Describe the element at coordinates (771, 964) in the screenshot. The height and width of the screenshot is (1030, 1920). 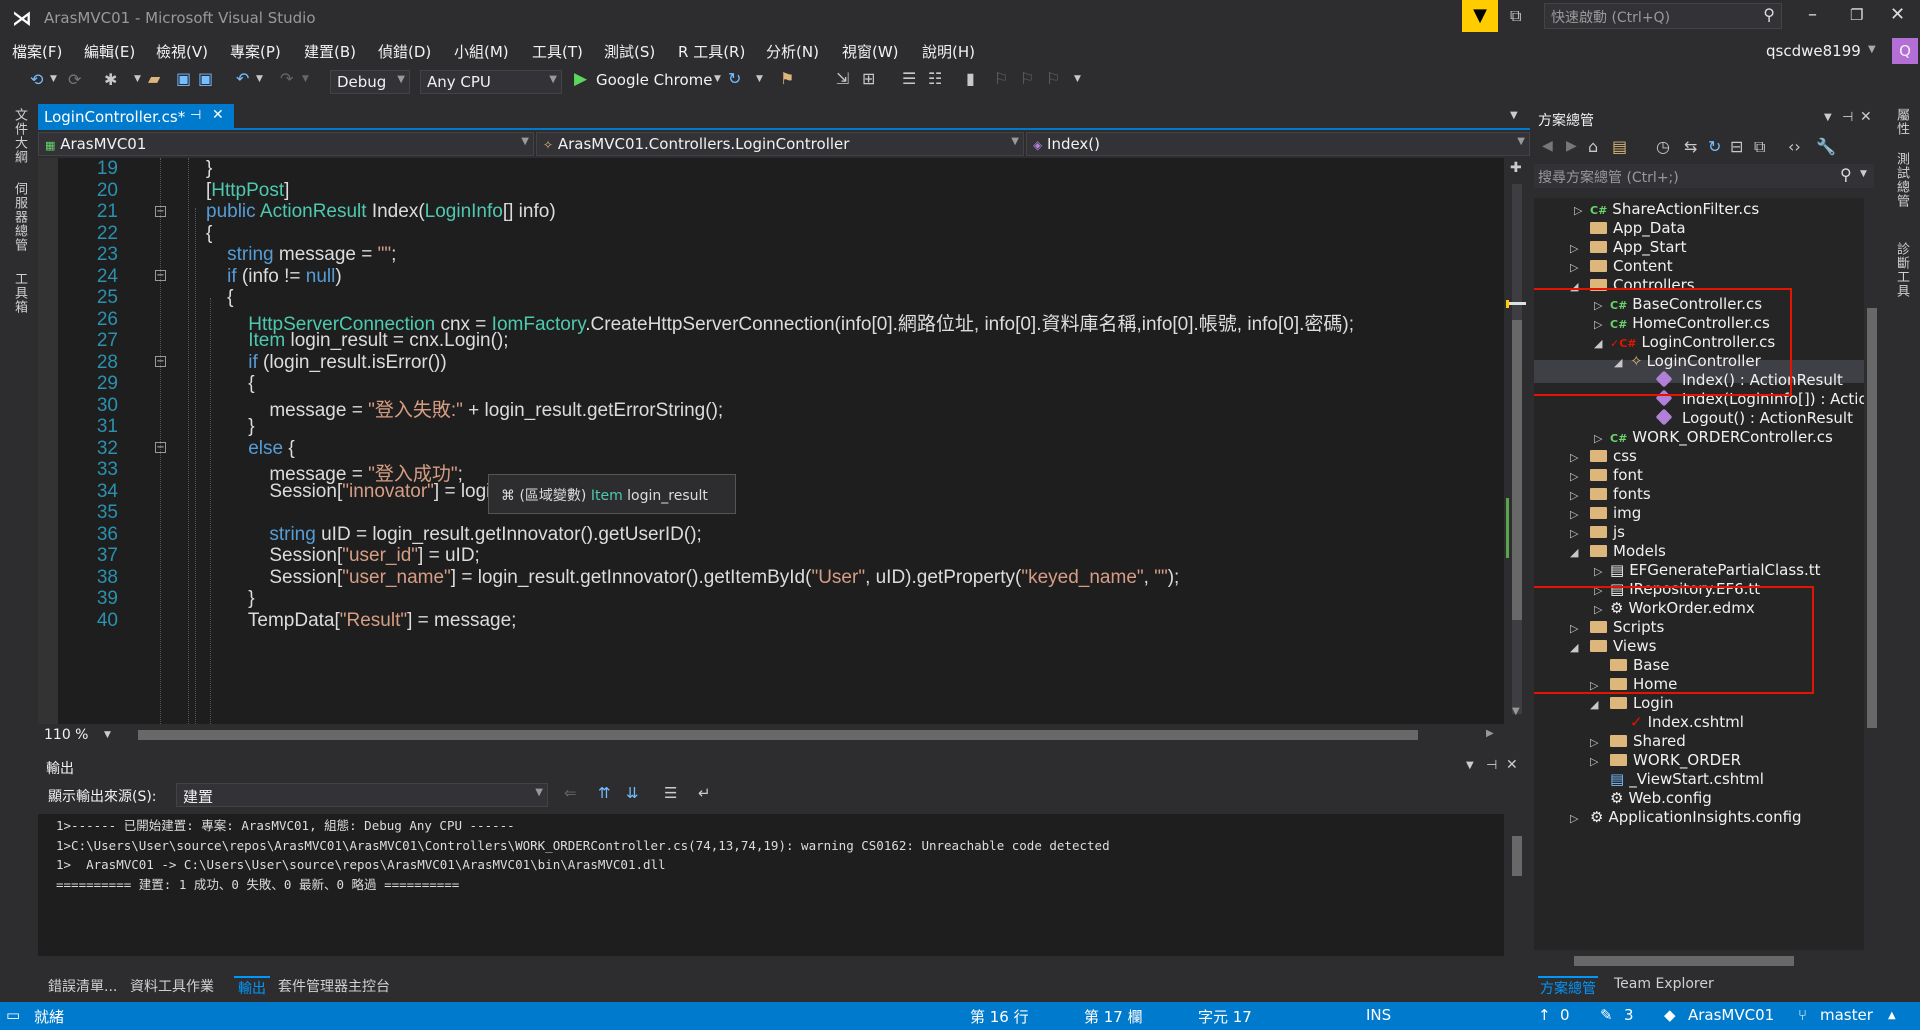
I see `output-hscroll` at that location.